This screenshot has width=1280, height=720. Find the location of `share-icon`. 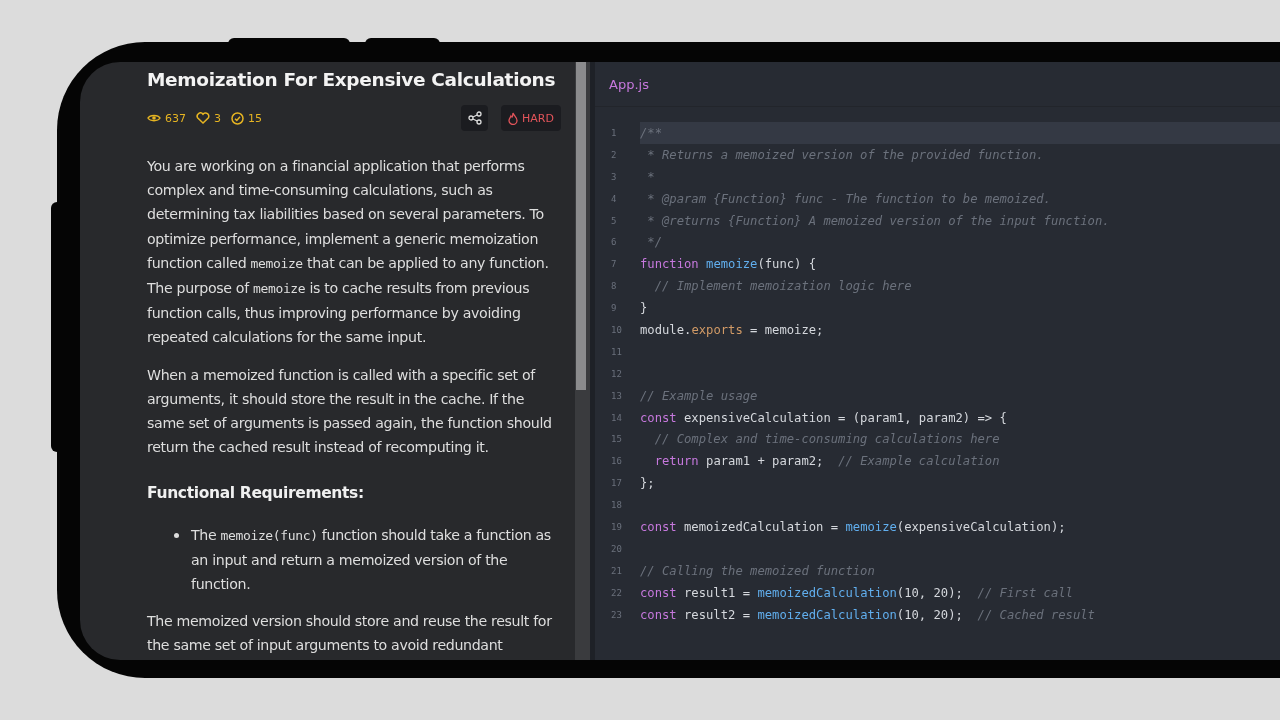

share-icon is located at coordinates (474, 118).